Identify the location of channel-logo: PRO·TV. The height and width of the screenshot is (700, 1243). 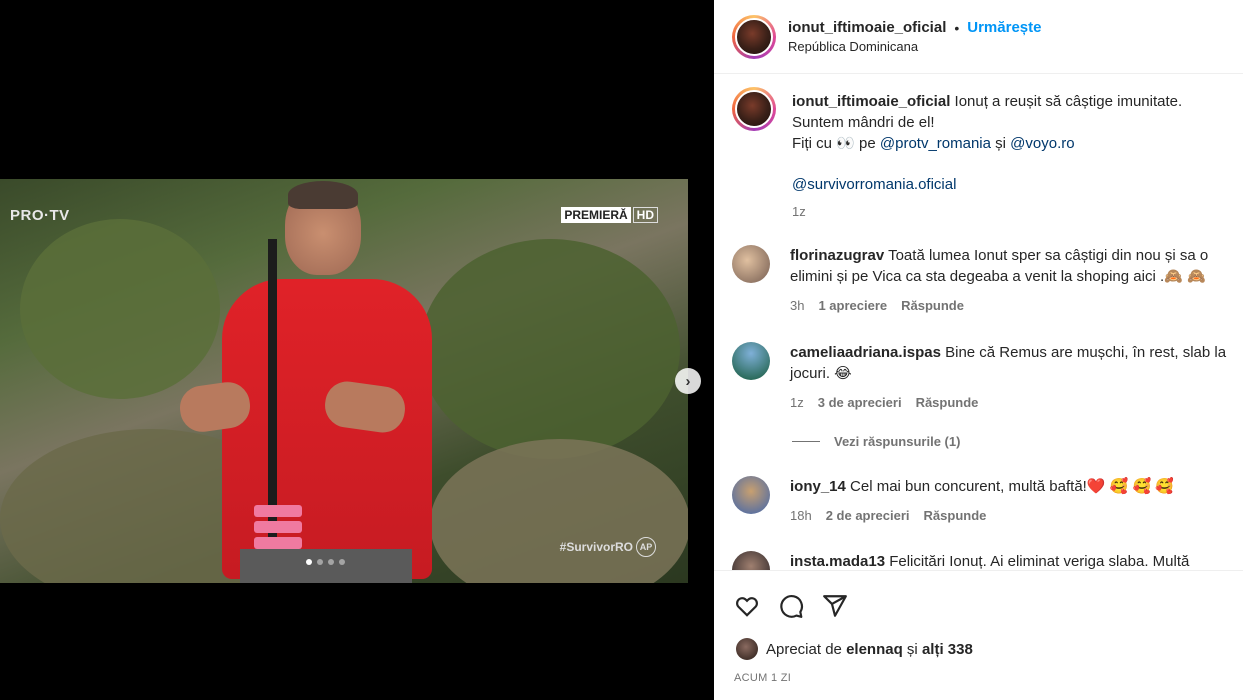
(40, 215).